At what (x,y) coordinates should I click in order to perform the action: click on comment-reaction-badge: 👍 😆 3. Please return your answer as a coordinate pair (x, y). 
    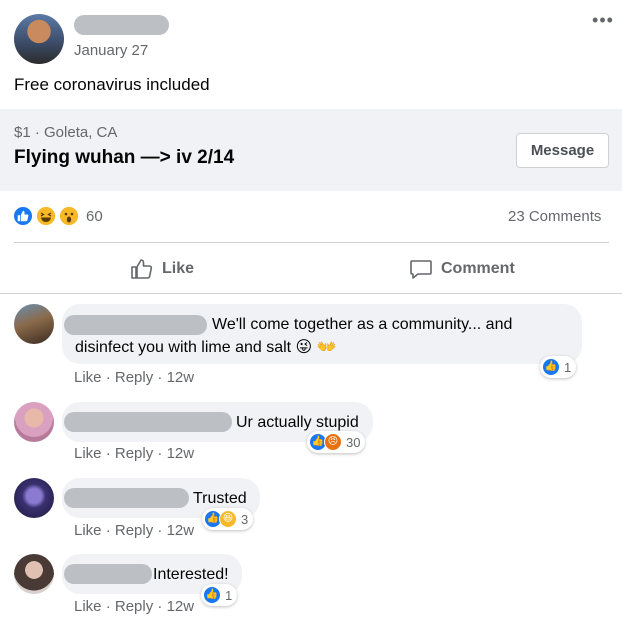
    Looking at the image, I should click on (228, 519).